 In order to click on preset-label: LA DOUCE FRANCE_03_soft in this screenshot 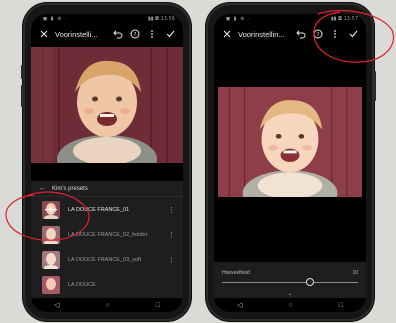, I will do `click(105, 259)`.